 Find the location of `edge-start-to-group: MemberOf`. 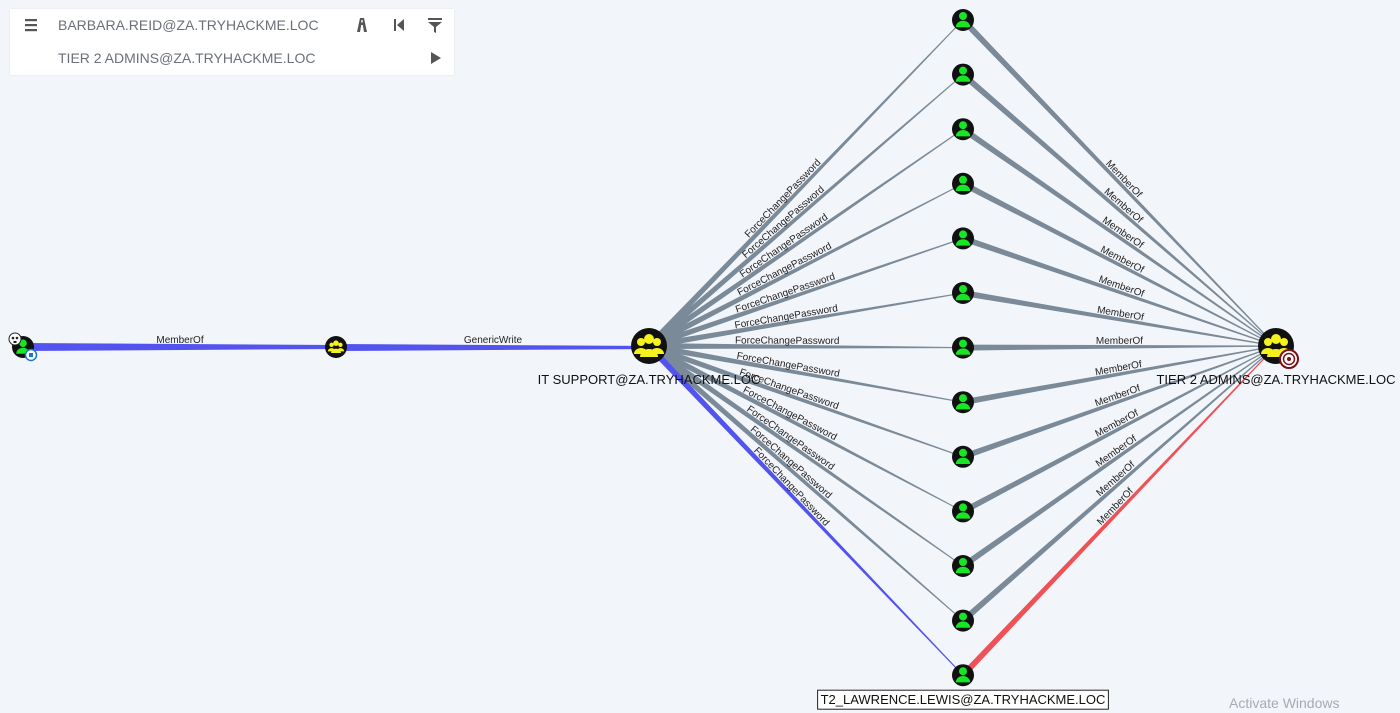

edge-start-to-group: MemberOf is located at coordinates (179, 343).